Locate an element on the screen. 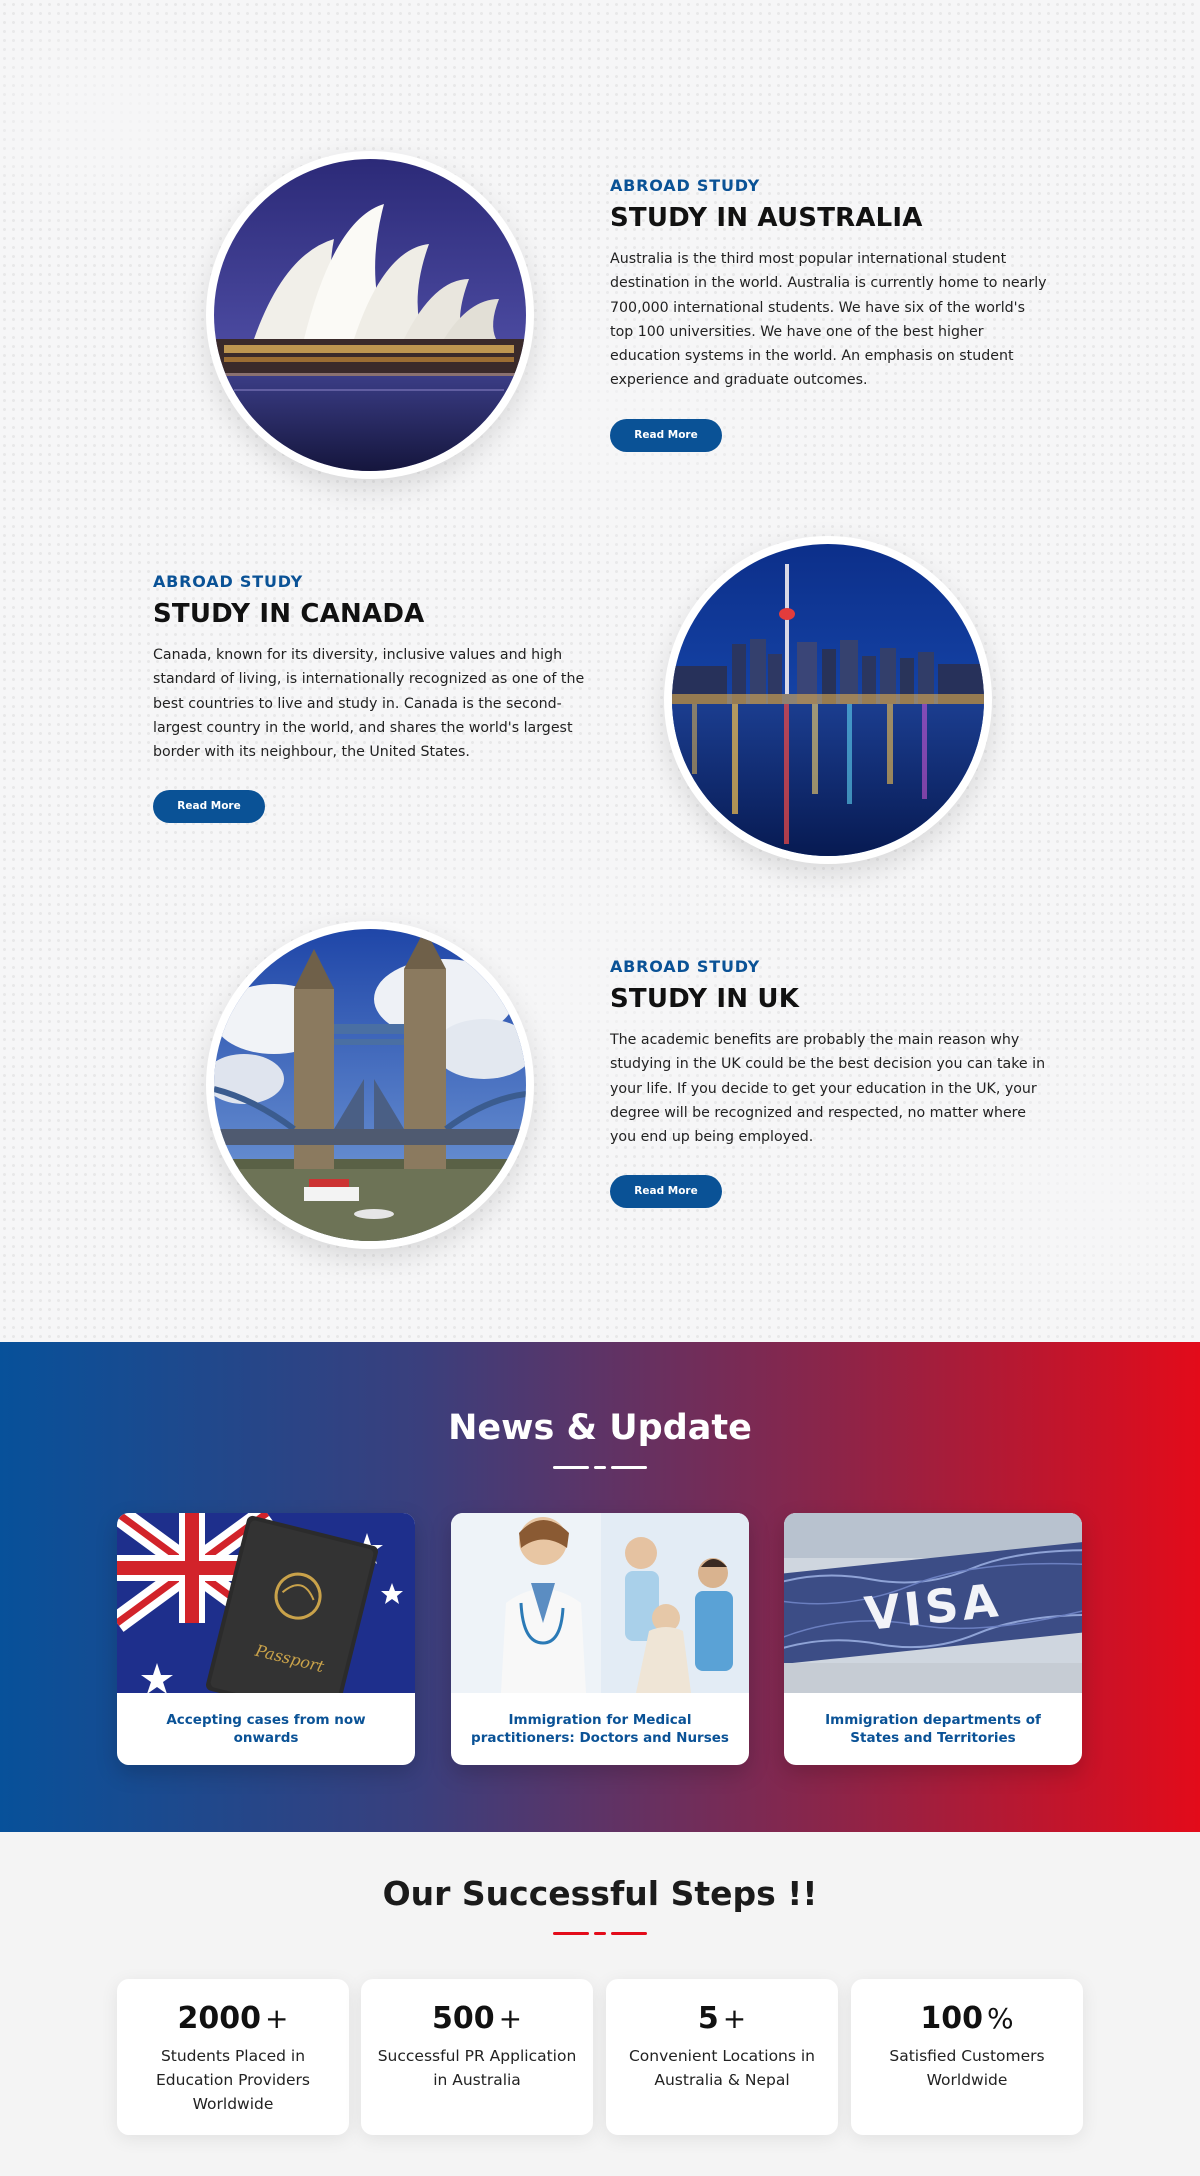  stat-number: 5 + is located at coordinates (722, 2018).